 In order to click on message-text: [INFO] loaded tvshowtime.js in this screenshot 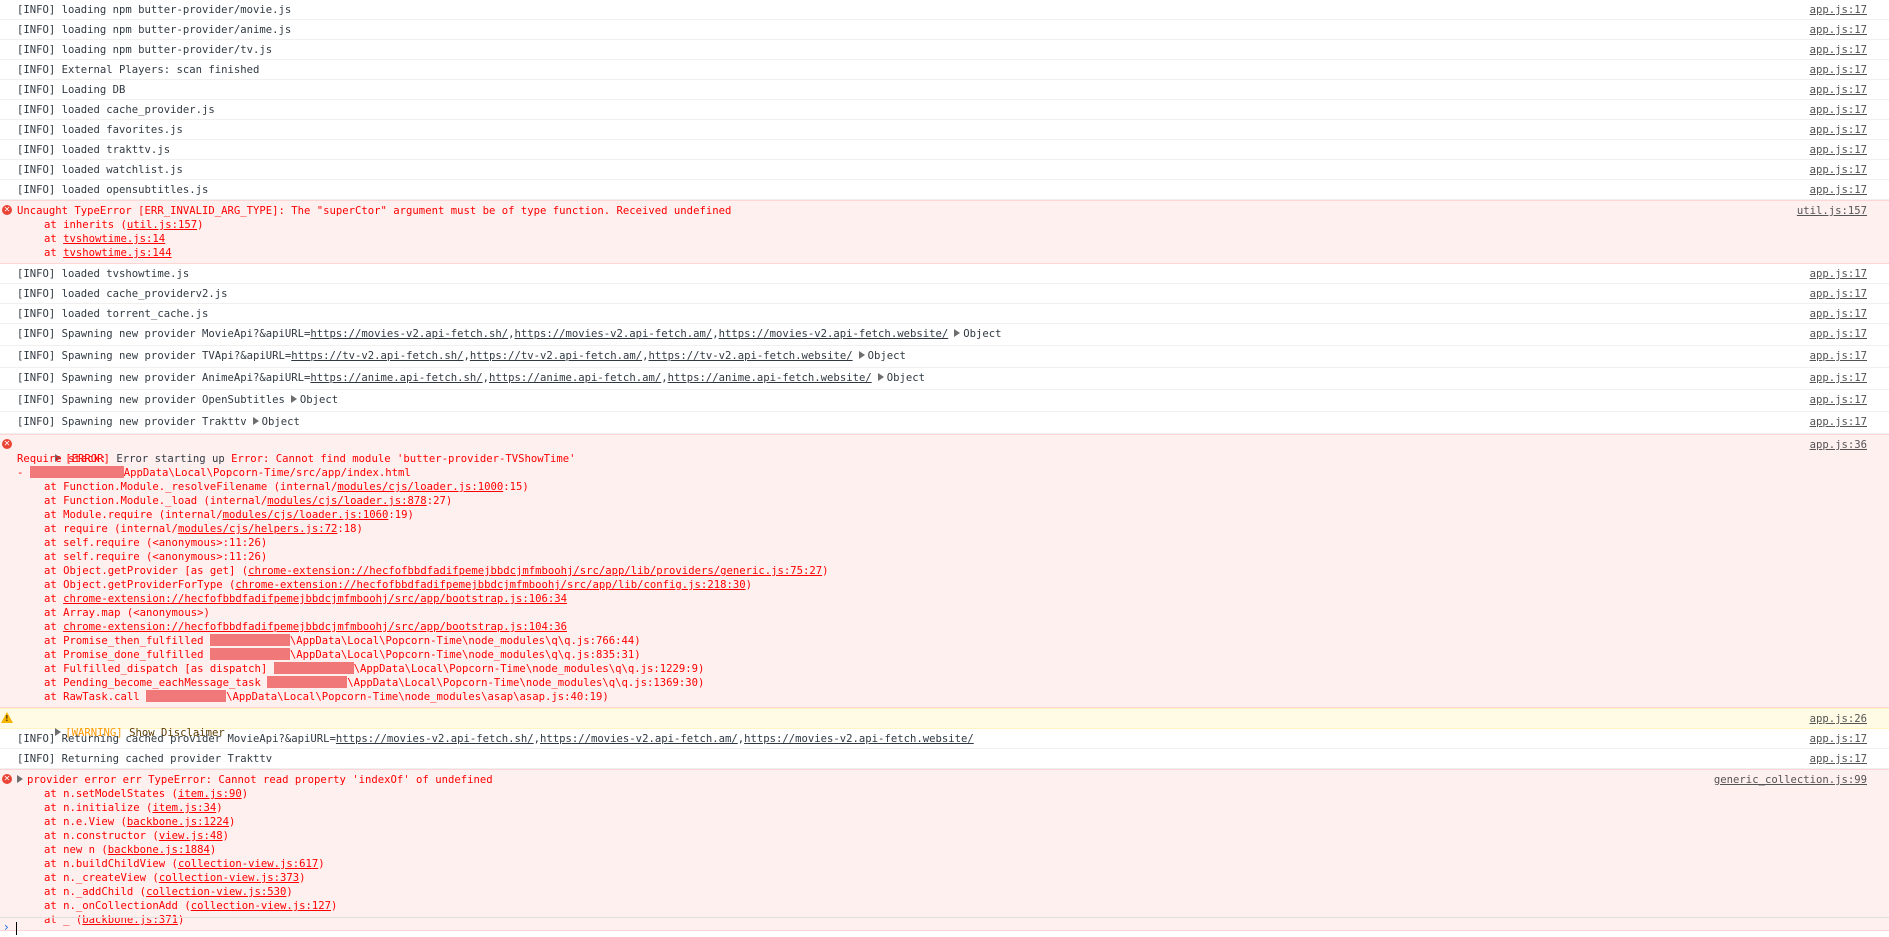, I will do `click(953, 274)`.